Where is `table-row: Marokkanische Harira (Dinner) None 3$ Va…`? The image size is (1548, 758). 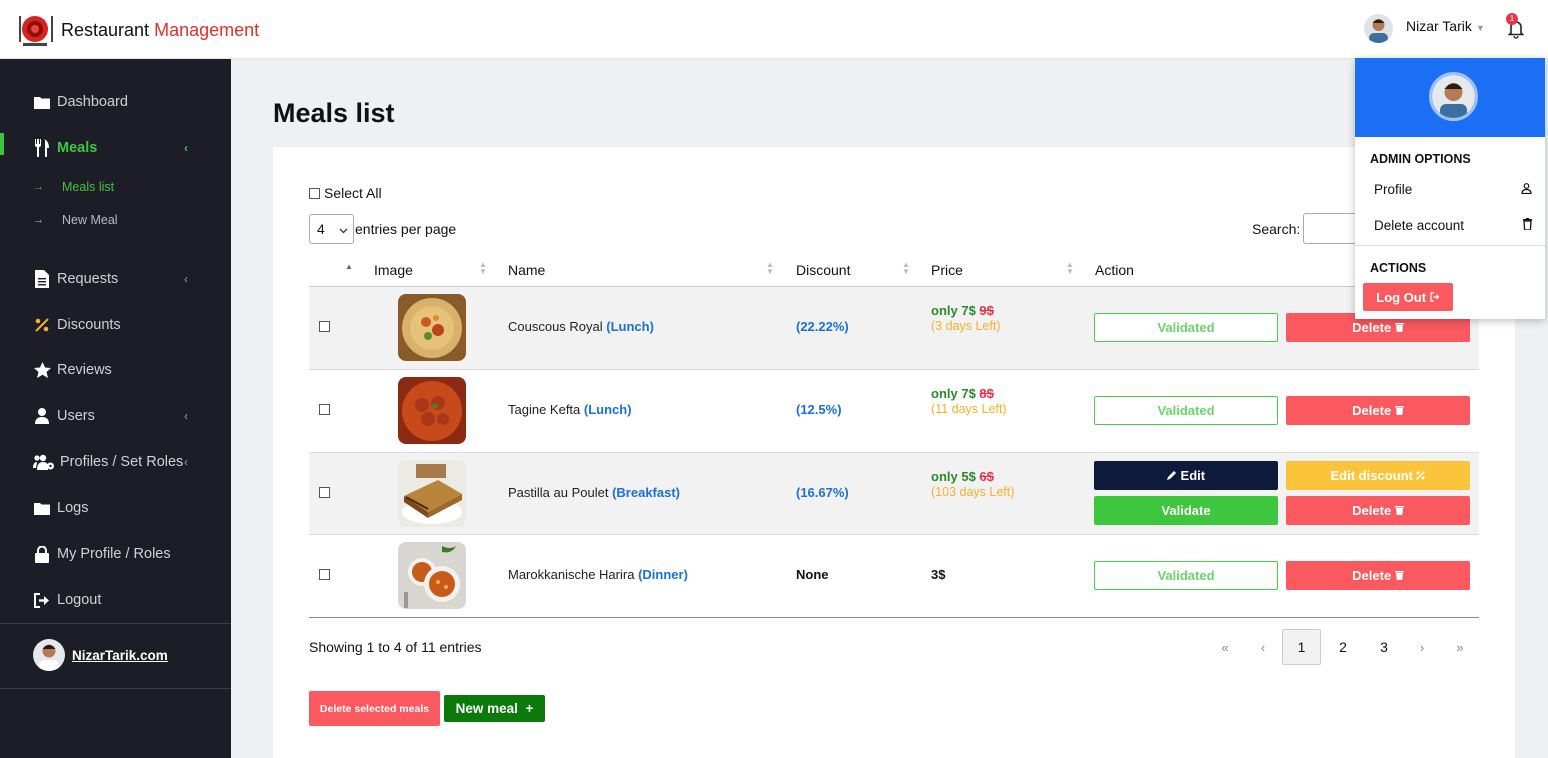
table-row: Marokkanische Harira (Dinner) None 3$ Va… is located at coordinates (894, 576).